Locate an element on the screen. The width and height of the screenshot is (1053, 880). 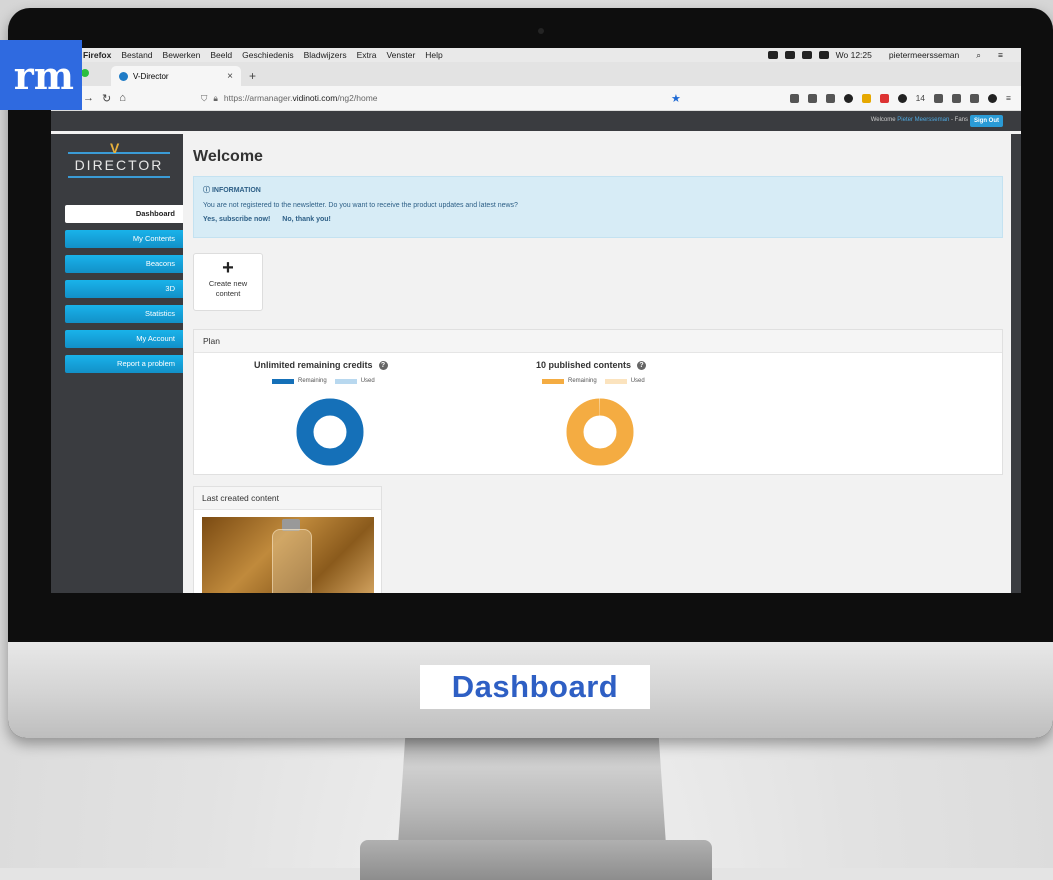
sidebar-item-3d: 3D is located at coordinates (124, 289).